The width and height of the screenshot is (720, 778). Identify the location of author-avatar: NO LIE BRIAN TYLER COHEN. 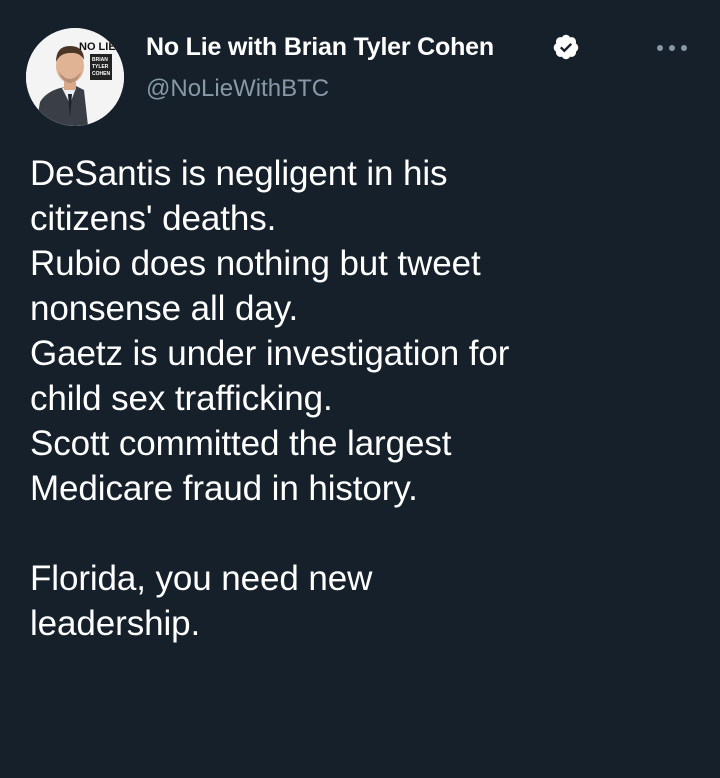
(75, 77).